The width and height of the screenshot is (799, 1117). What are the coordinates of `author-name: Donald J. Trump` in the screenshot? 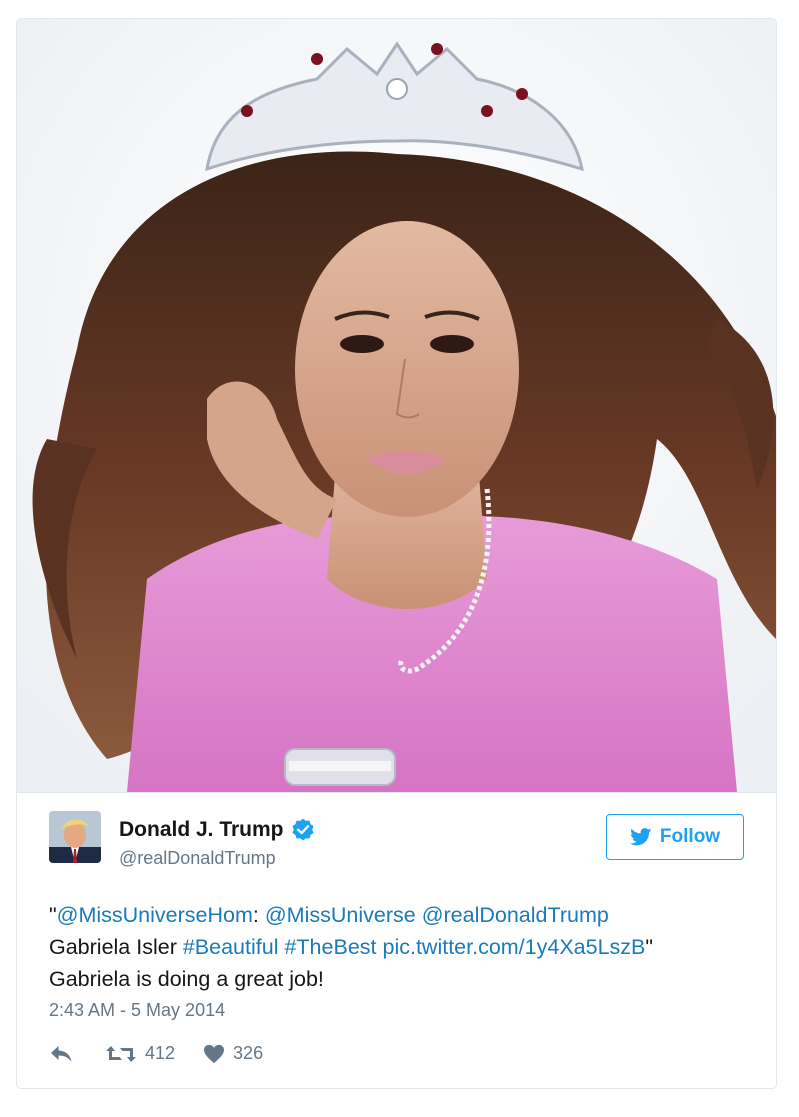 It's located at (201, 830).